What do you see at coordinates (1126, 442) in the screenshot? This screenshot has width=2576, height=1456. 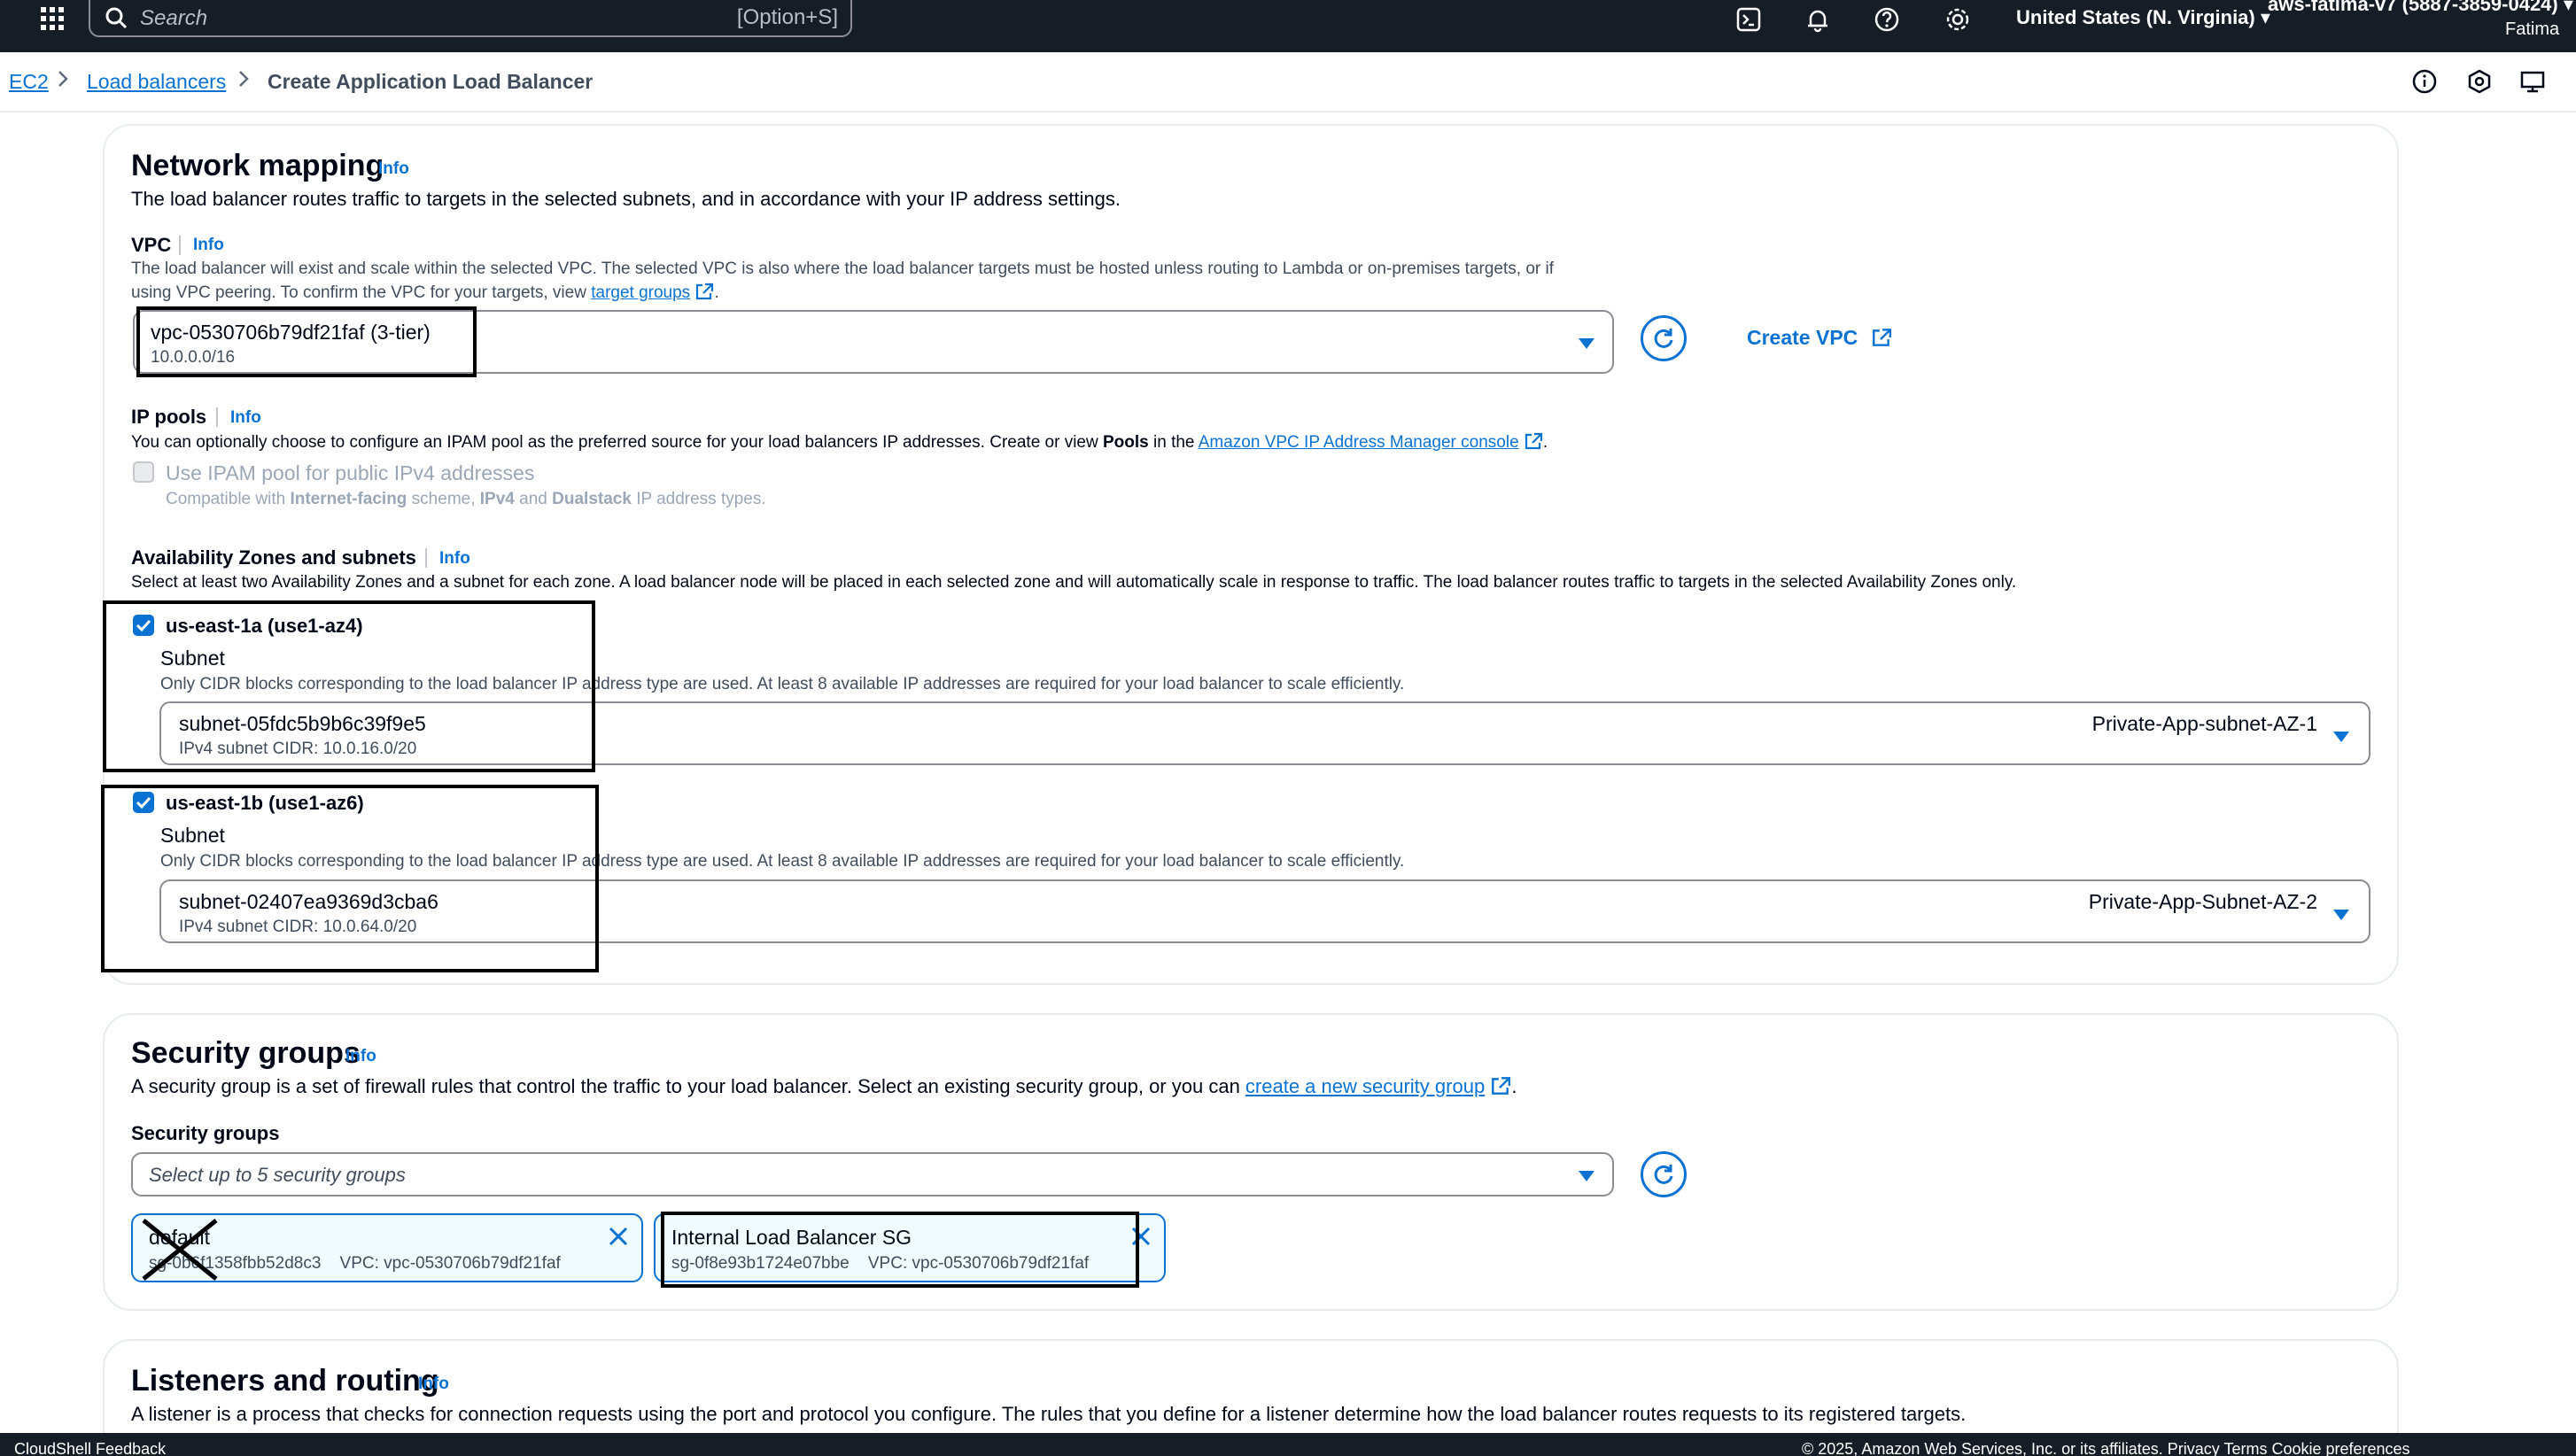 I see `pools-bold: Pools` at bounding box center [1126, 442].